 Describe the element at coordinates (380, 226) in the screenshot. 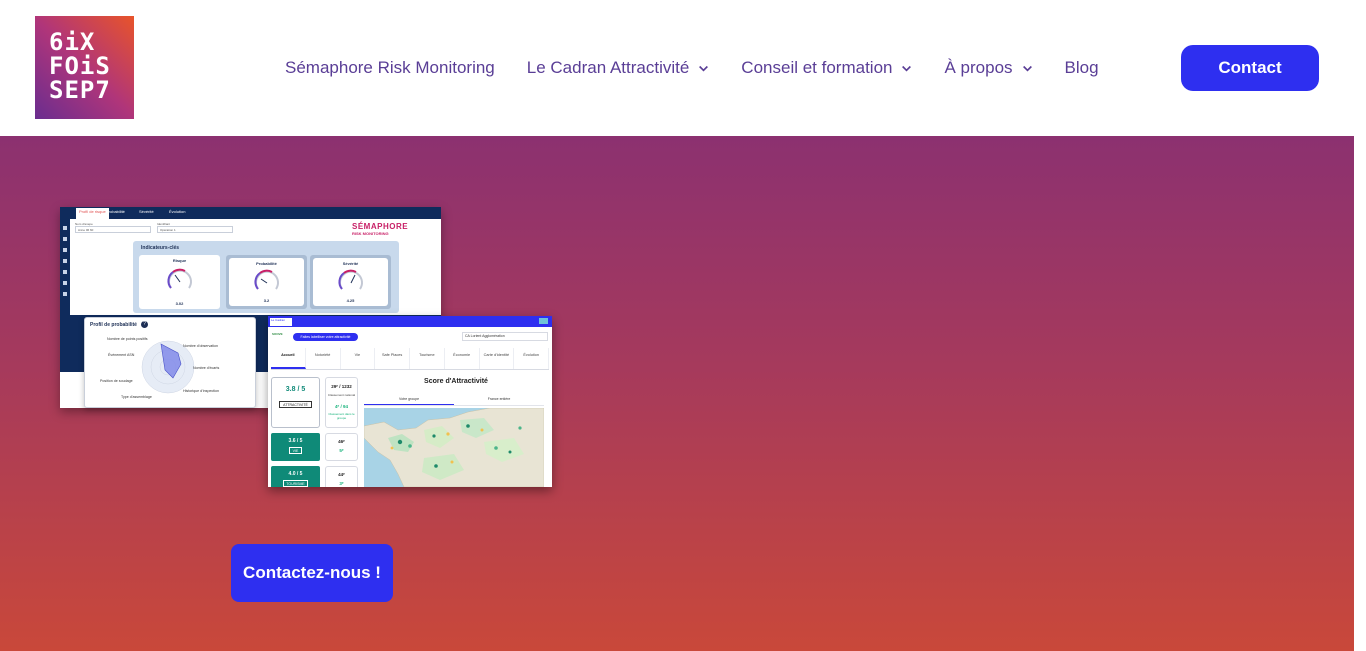

I see `semaphore-brand: SÉMAPHORE` at that location.